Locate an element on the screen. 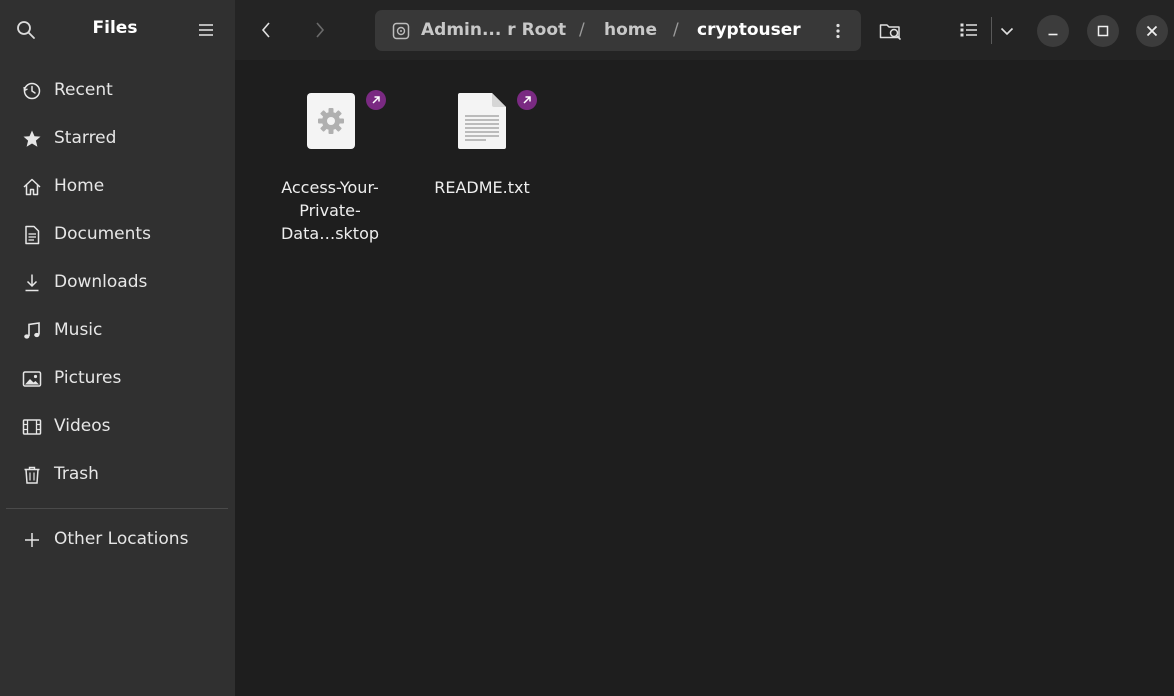 The height and width of the screenshot is (696, 1174). sidebar-item-documents: Documents is located at coordinates (117, 234).